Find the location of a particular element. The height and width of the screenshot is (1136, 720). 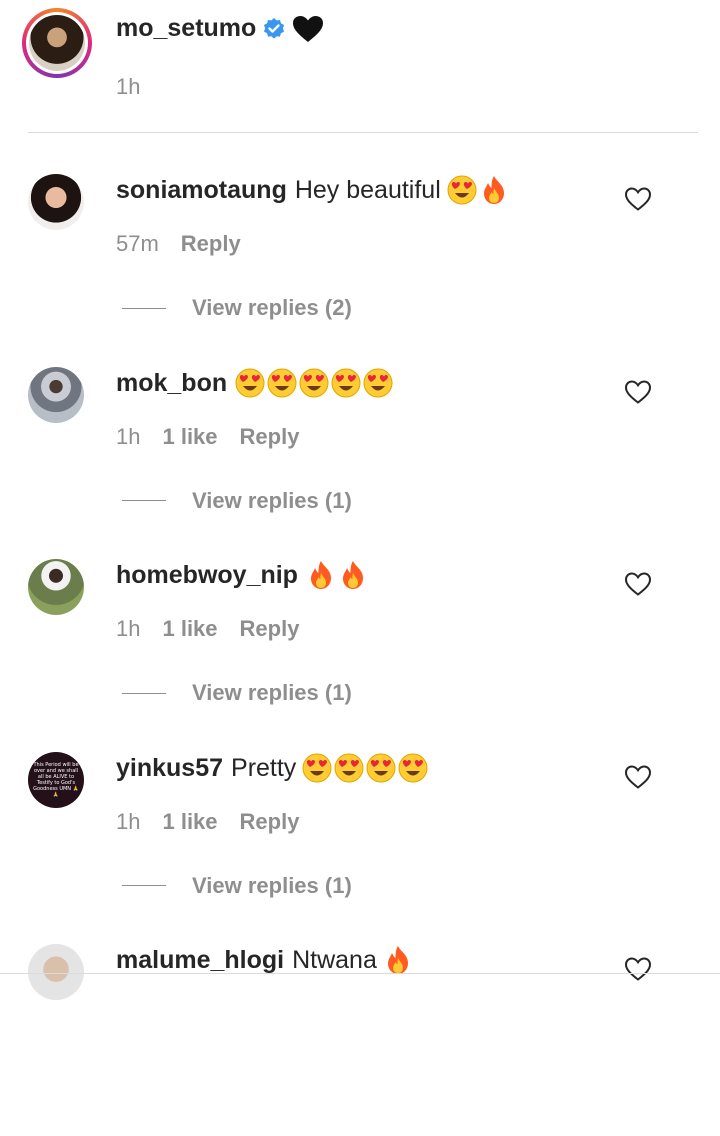

post-author-row: mo_setumo is located at coordinates (220, 28).